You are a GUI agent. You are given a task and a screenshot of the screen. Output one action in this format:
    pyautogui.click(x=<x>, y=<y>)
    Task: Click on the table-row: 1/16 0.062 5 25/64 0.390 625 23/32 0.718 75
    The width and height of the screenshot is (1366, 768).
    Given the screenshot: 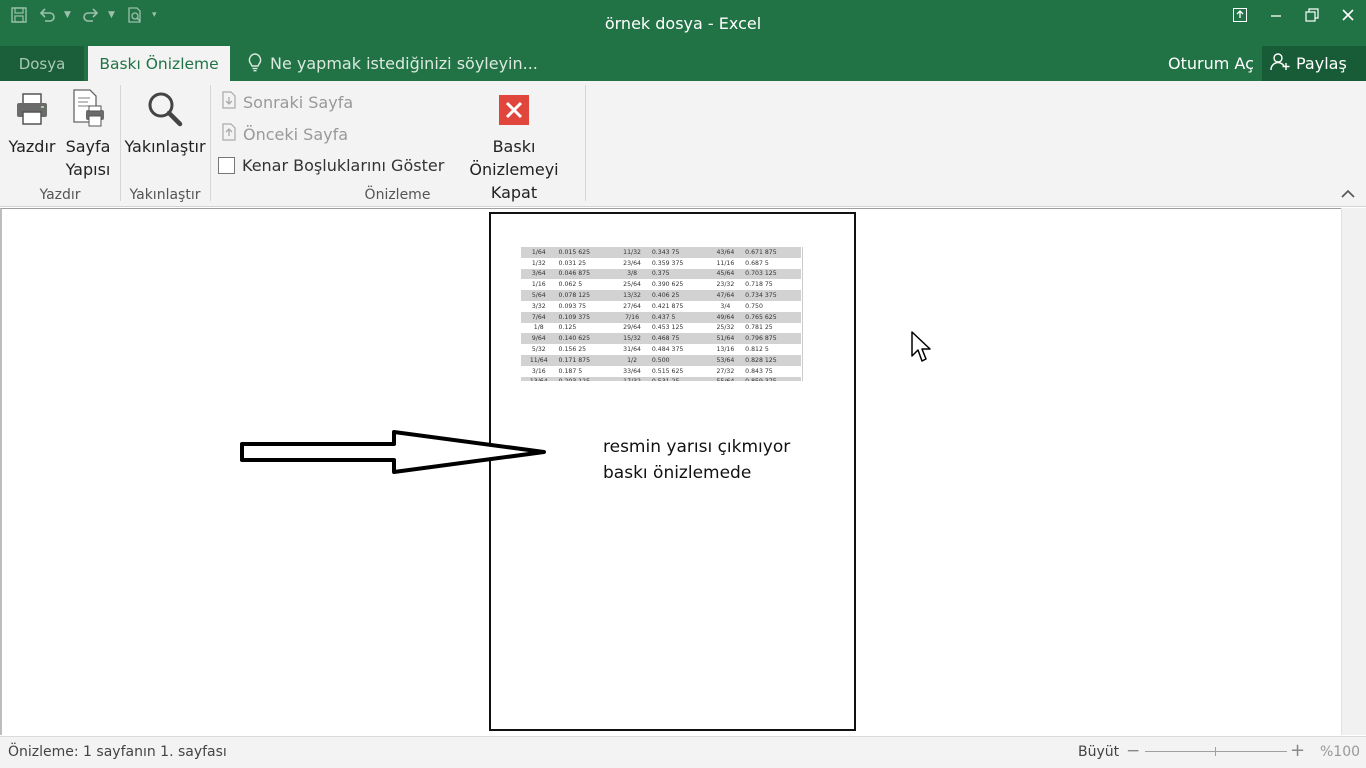 What is the action you would take?
    pyautogui.click(x=661, y=284)
    